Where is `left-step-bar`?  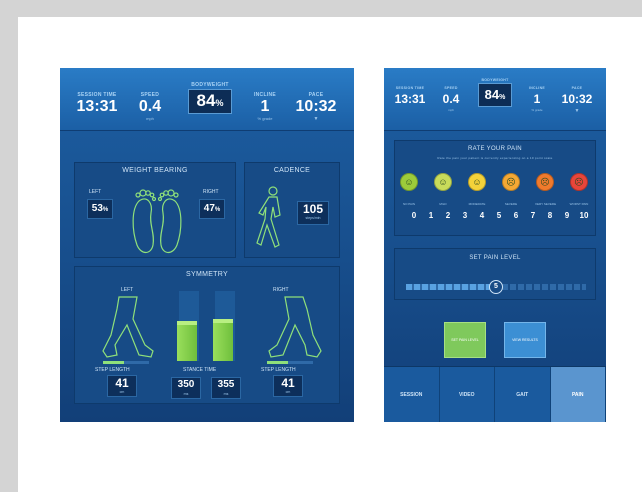
left-step-bar is located at coordinates (126, 362).